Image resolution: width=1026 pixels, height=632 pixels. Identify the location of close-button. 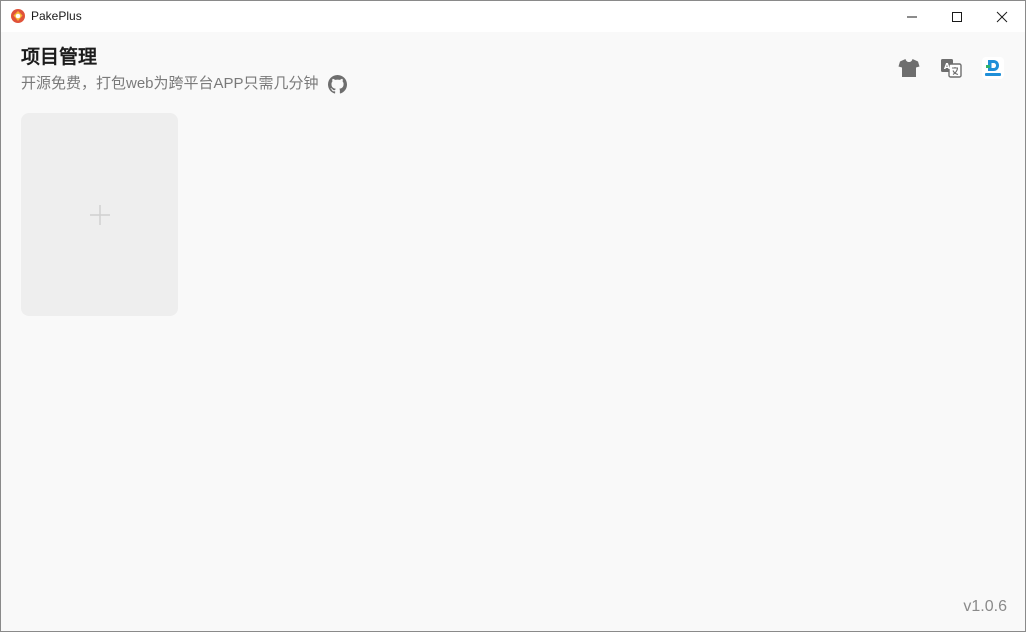
(1002, 16).